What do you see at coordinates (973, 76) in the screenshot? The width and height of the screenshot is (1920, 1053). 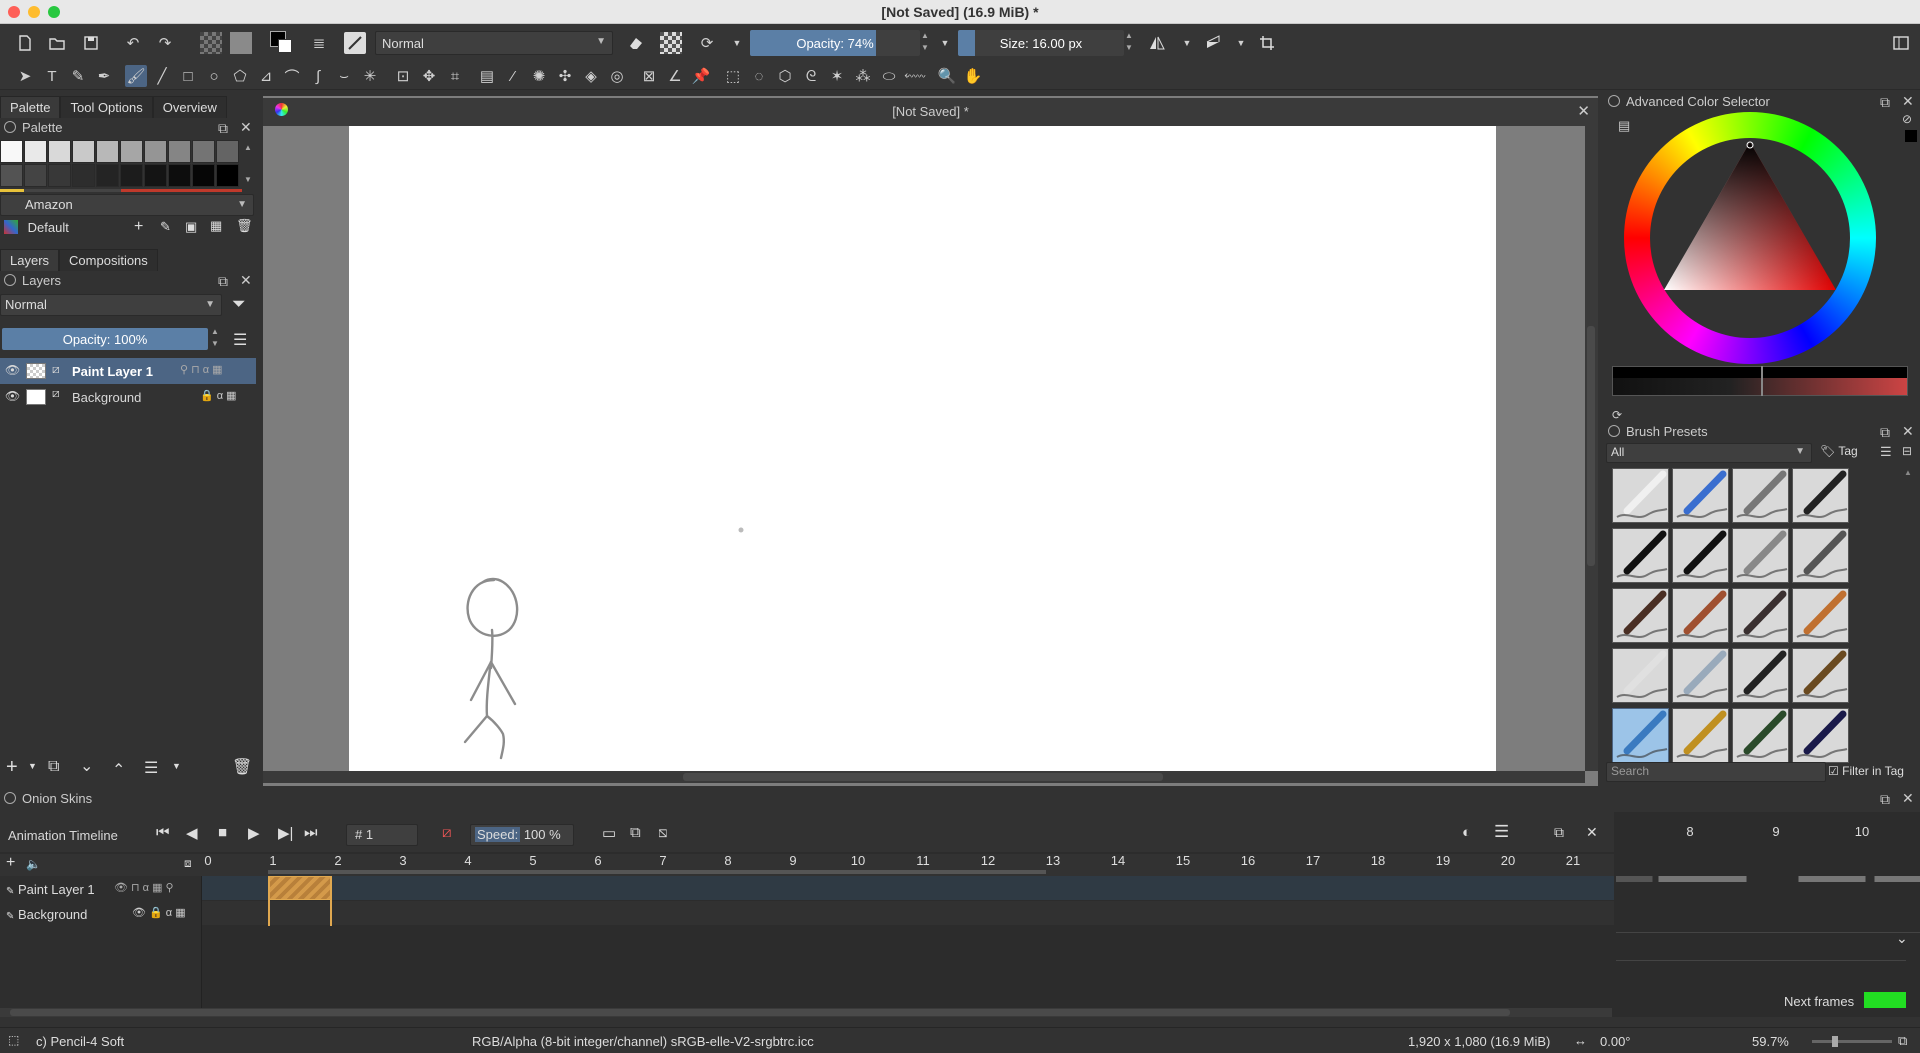 I see `pan-tool-icon: ✋` at bounding box center [973, 76].